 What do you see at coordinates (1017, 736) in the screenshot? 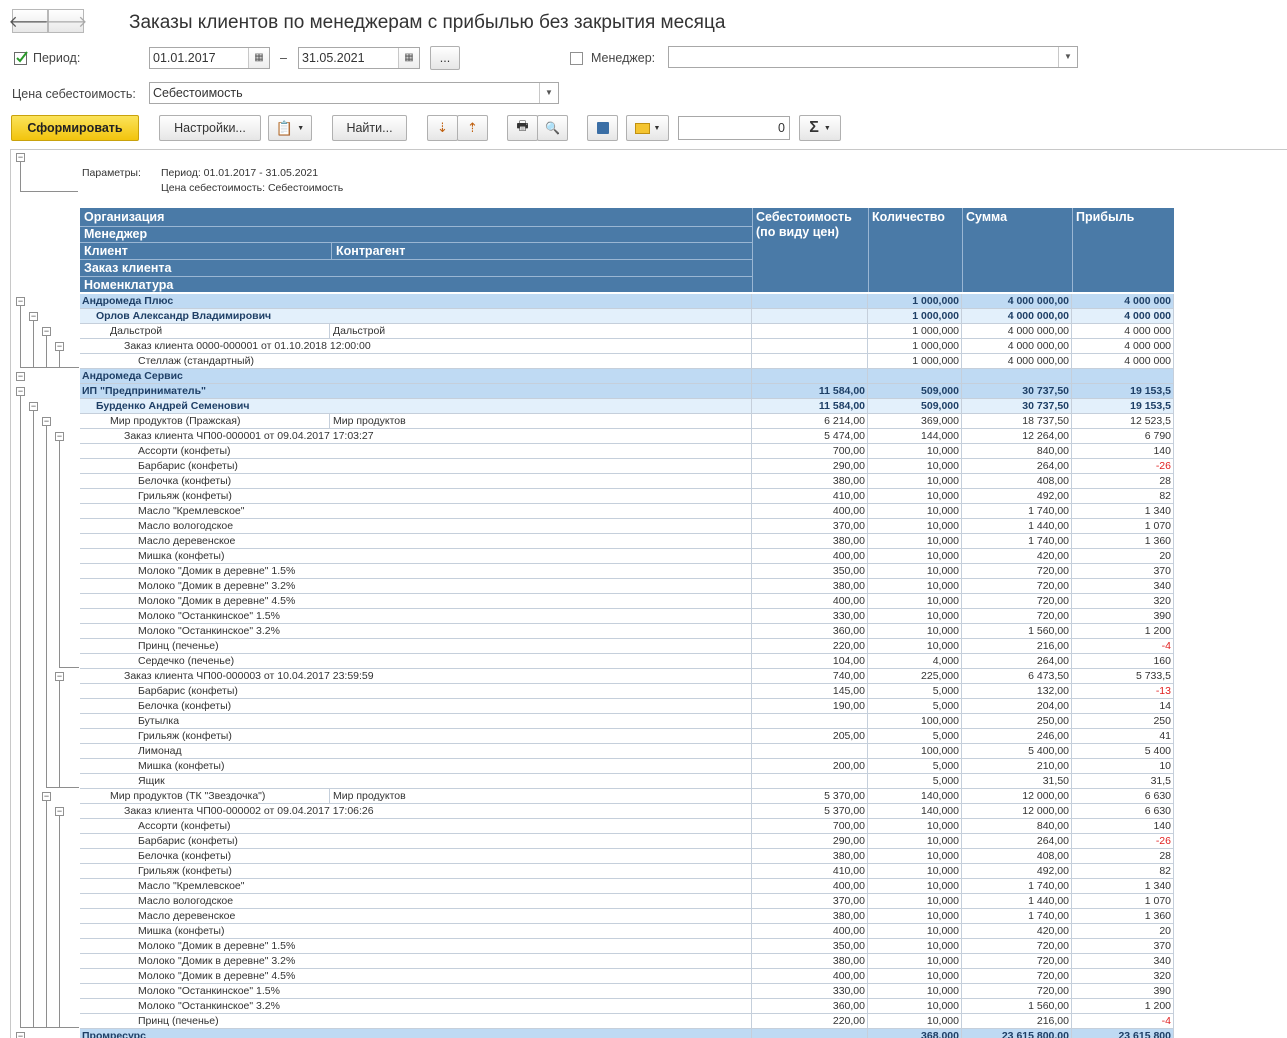
I see `row-sum: 246,00` at bounding box center [1017, 736].